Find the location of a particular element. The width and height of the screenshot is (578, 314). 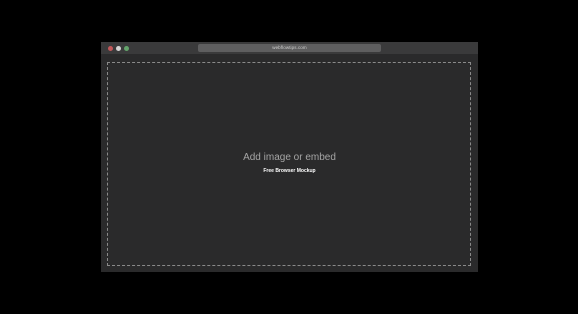

browser-titlebar: webflowtips.com is located at coordinates (289, 48).